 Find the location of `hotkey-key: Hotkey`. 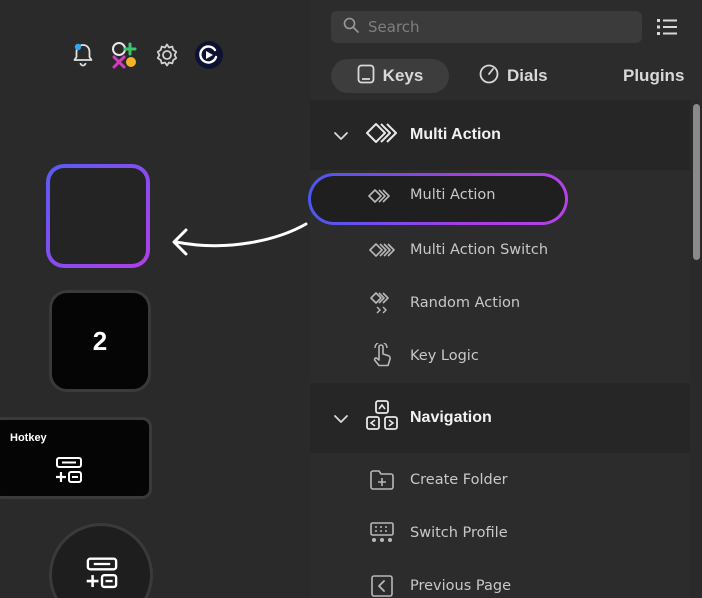

hotkey-key: Hotkey is located at coordinates (76, 458).